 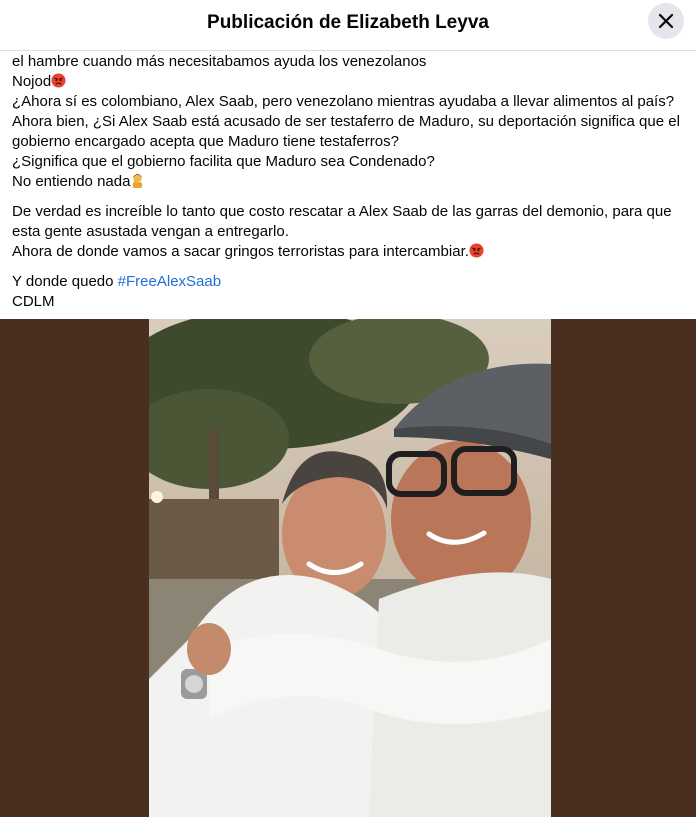 I want to click on post-line-with-emoji: Nojod, so click(x=350, y=82).